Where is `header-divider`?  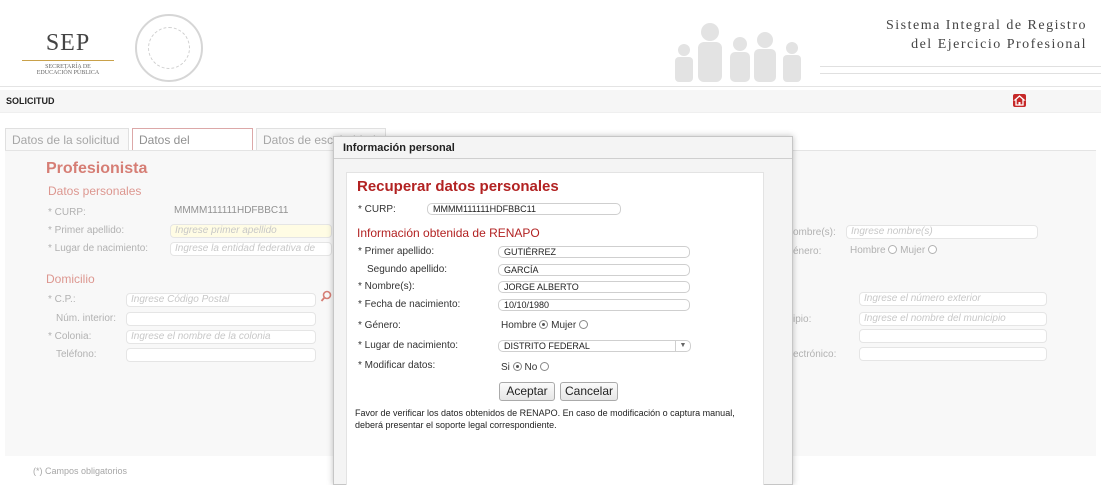
header-divider is located at coordinates (550, 86).